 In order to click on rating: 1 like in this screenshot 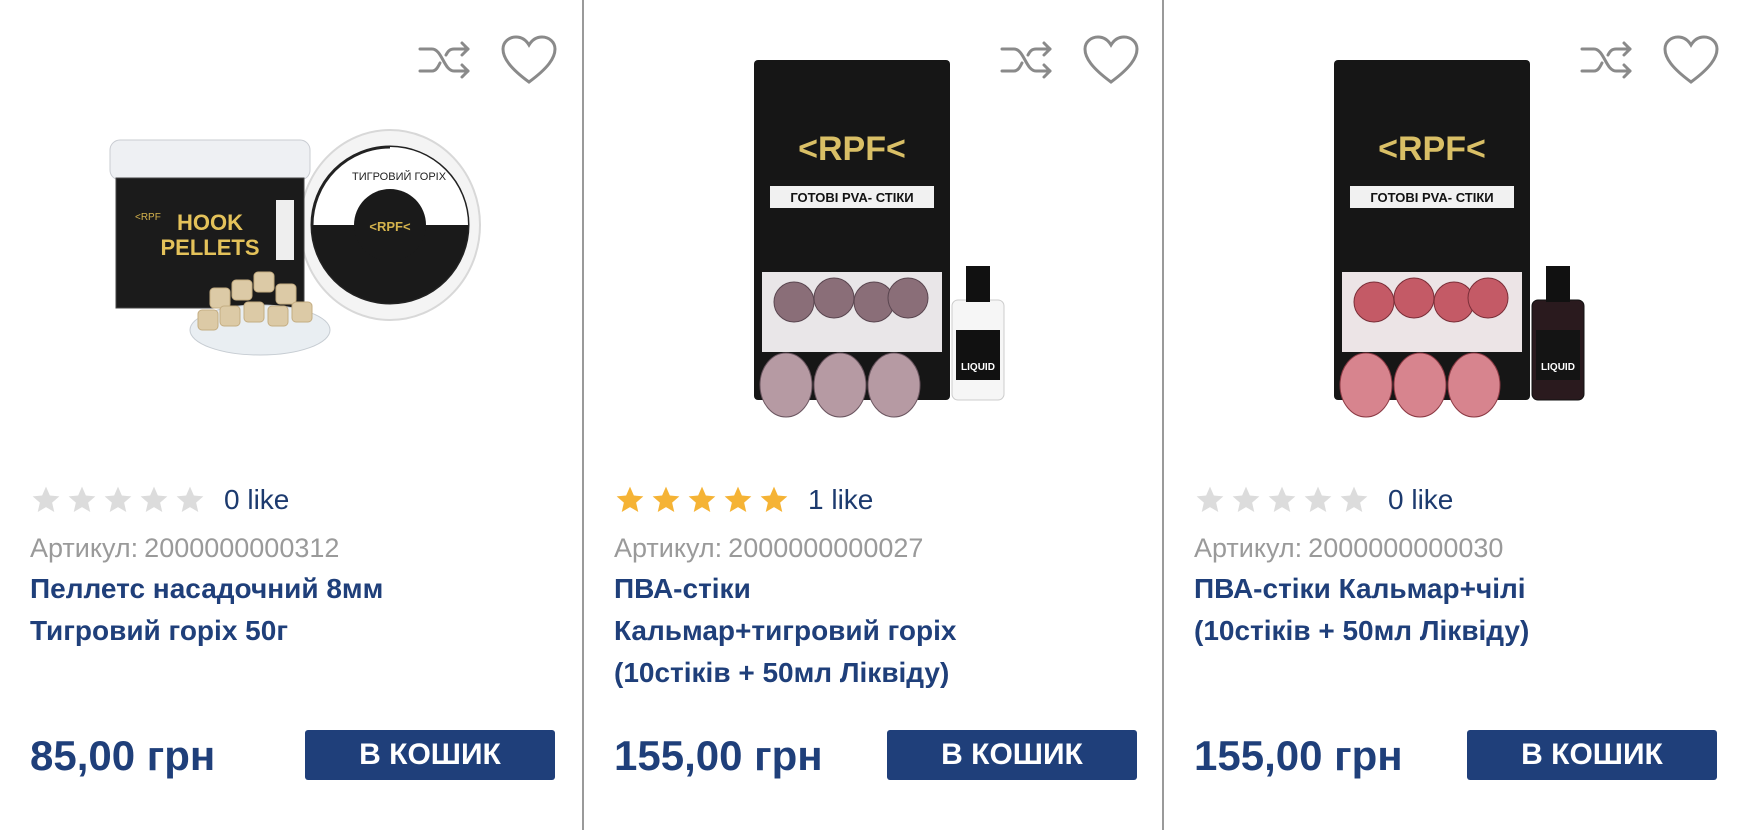, I will do `click(743, 500)`.